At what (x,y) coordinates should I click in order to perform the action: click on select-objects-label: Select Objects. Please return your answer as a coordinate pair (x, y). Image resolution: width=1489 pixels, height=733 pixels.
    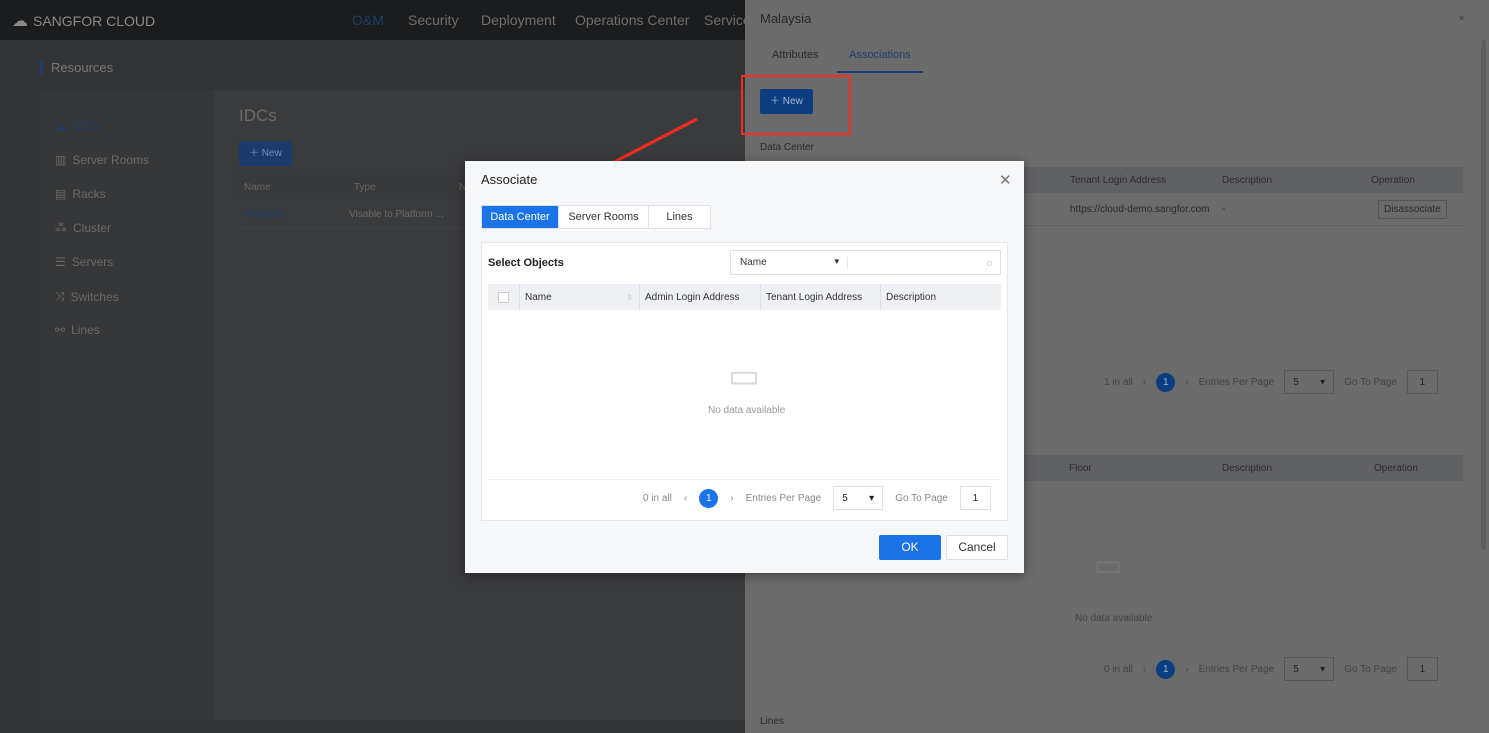
    Looking at the image, I should click on (526, 263).